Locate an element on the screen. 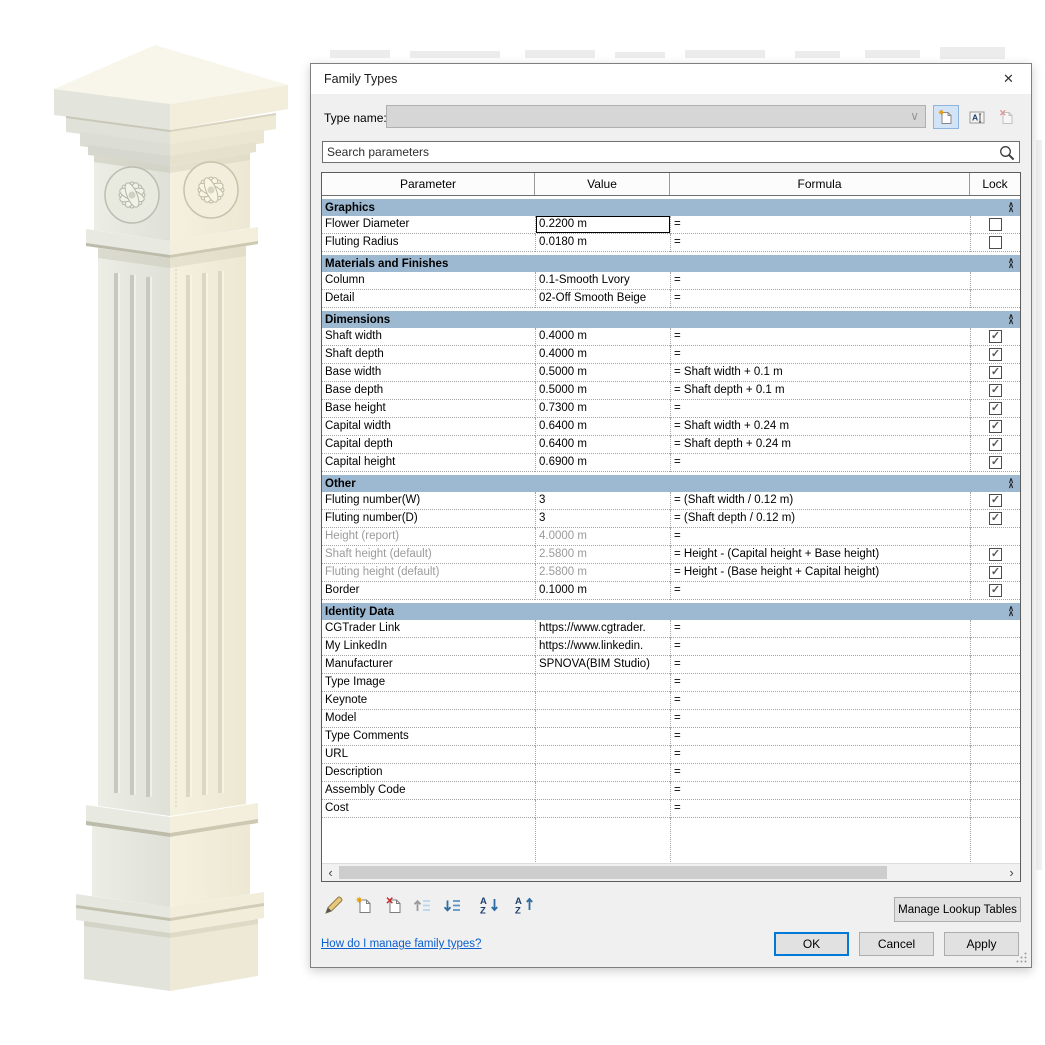 This screenshot has width=1045, height=1045. edit-parameter-icon is located at coordinates (334, 905).